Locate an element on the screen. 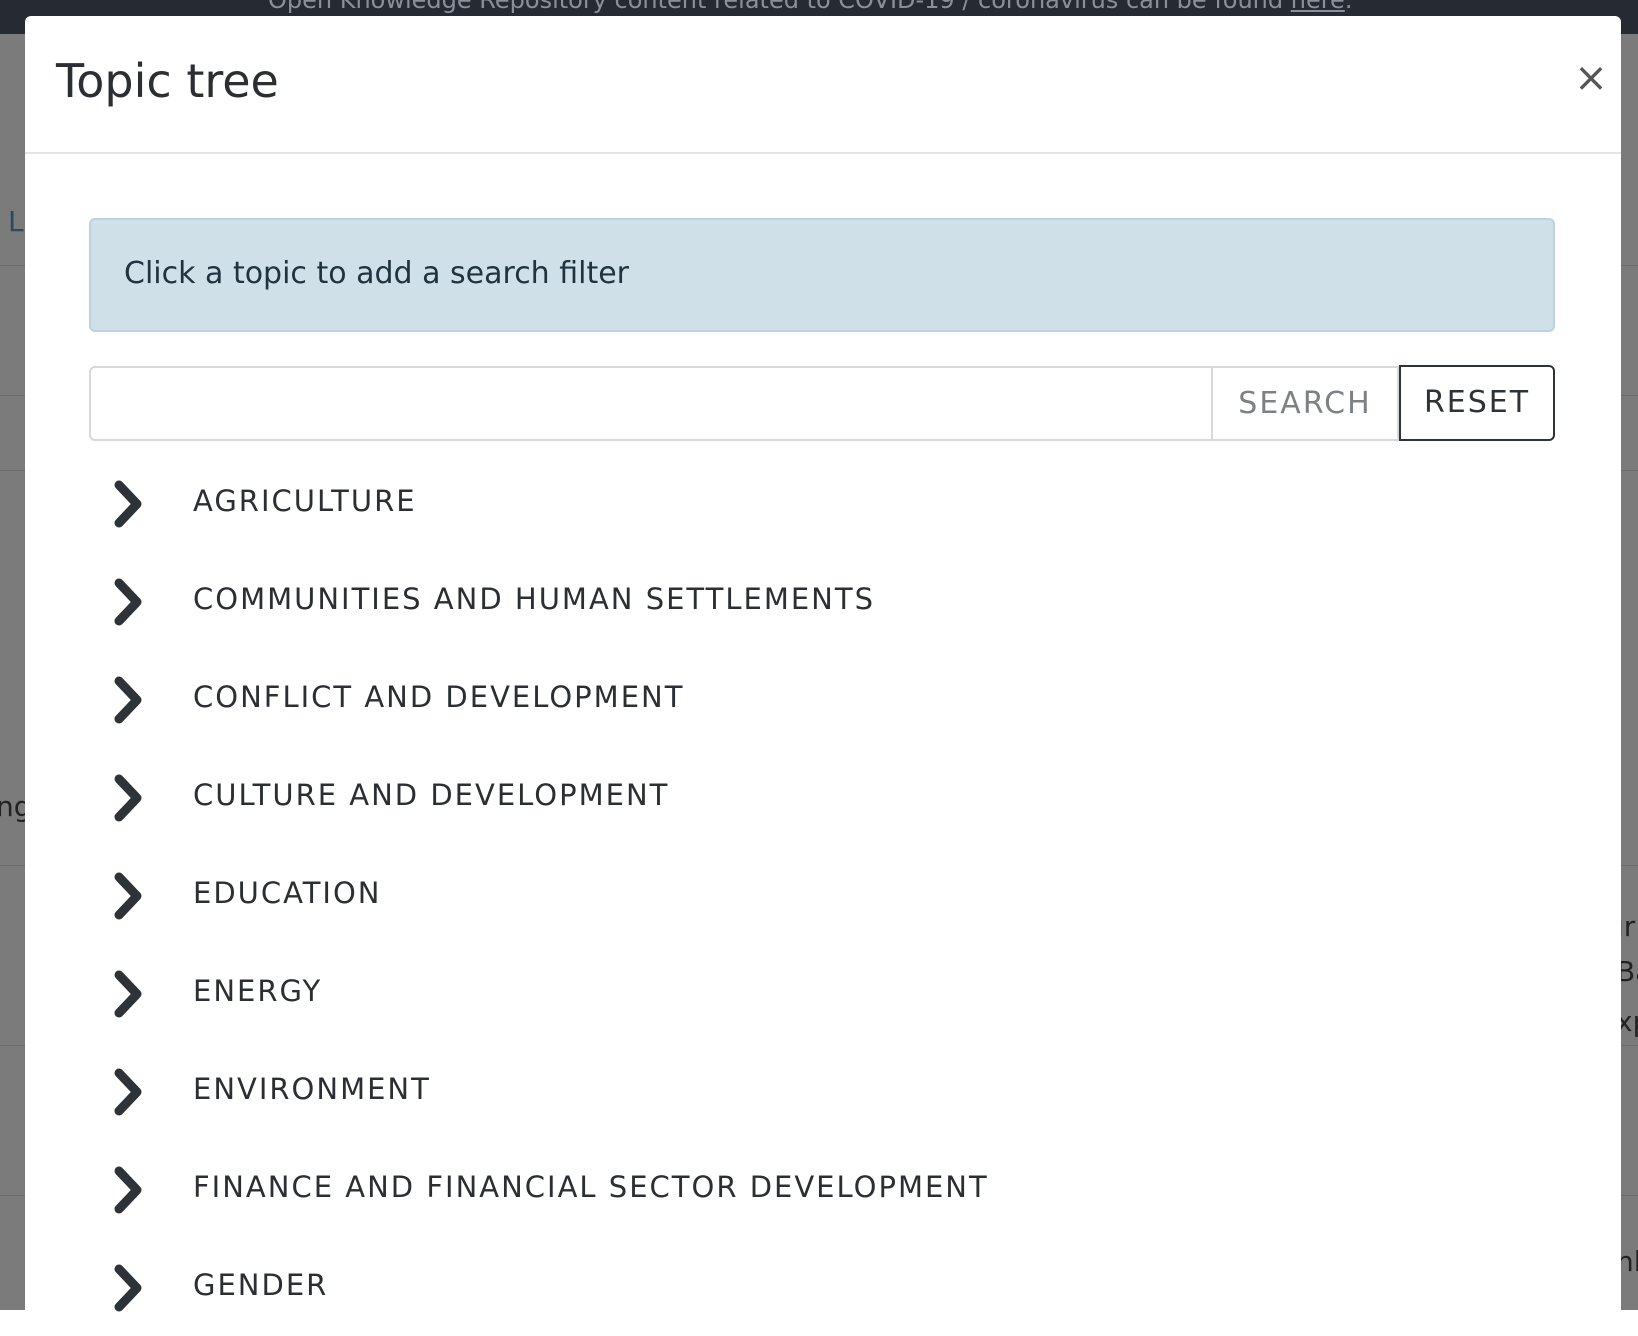  topic-item-environment: ENVIRONMENT is located at coordinates (823, 1093).